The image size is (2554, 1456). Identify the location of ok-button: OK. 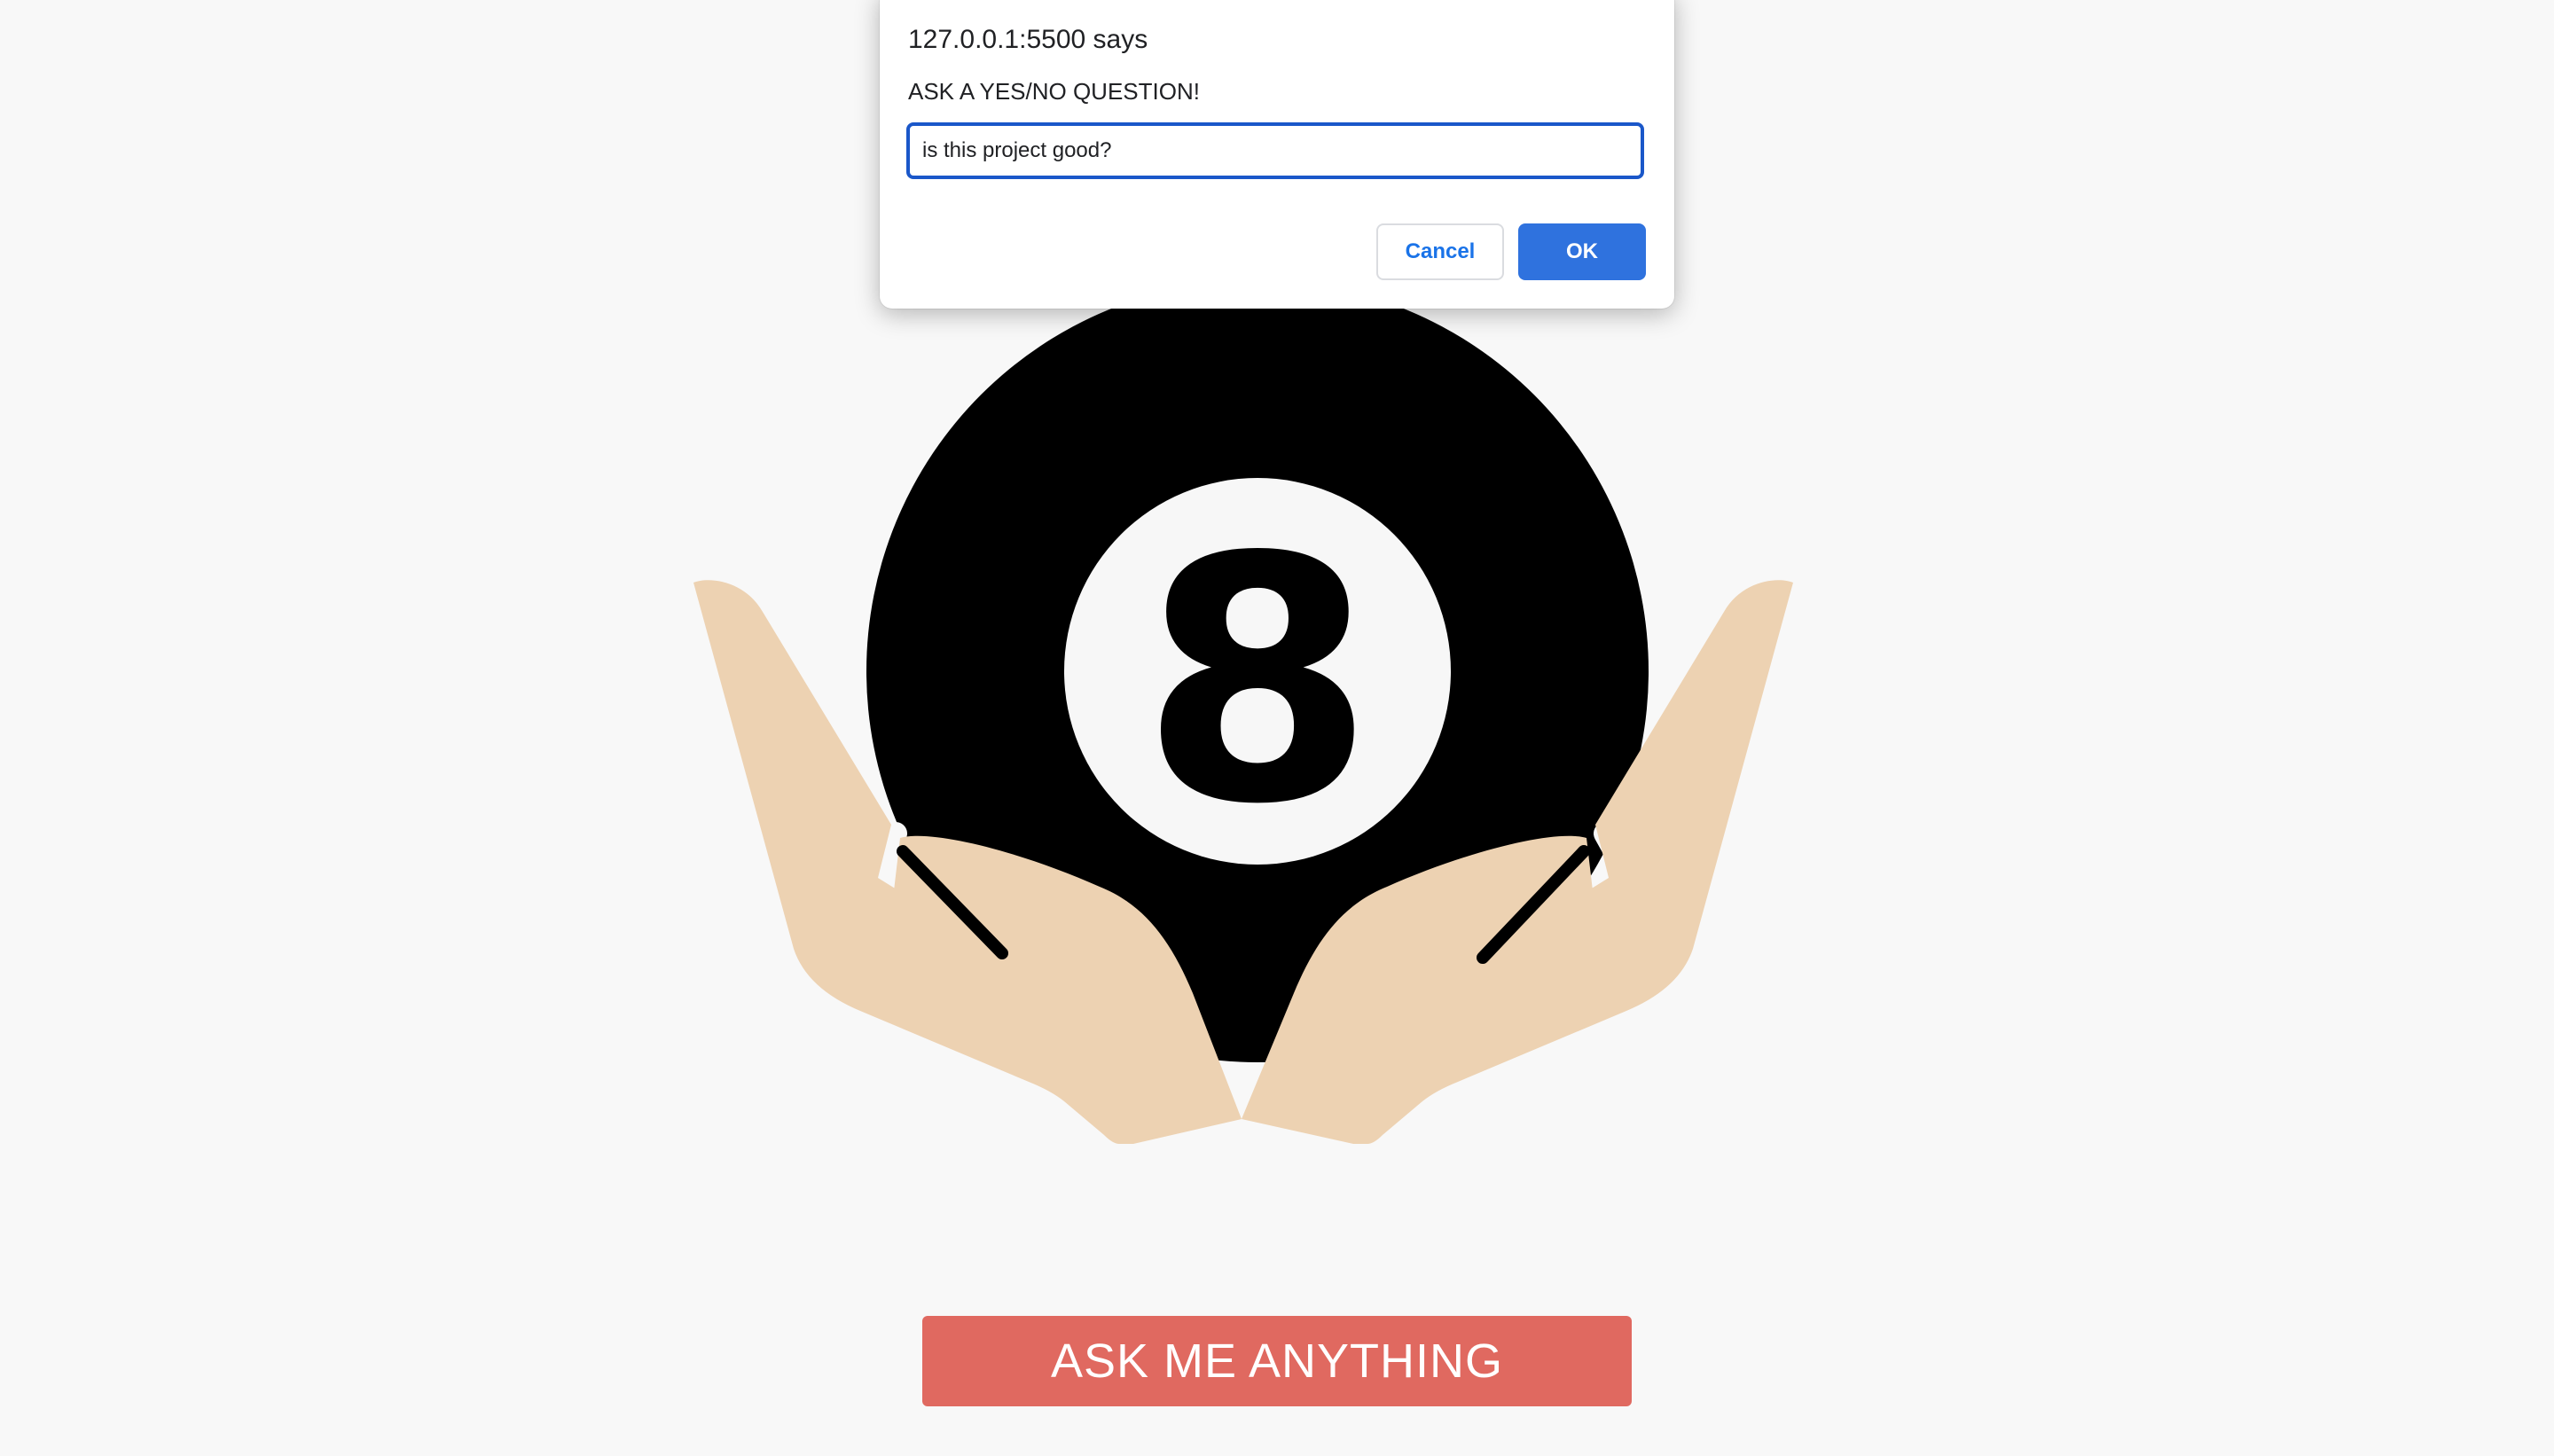
(1582, 251).